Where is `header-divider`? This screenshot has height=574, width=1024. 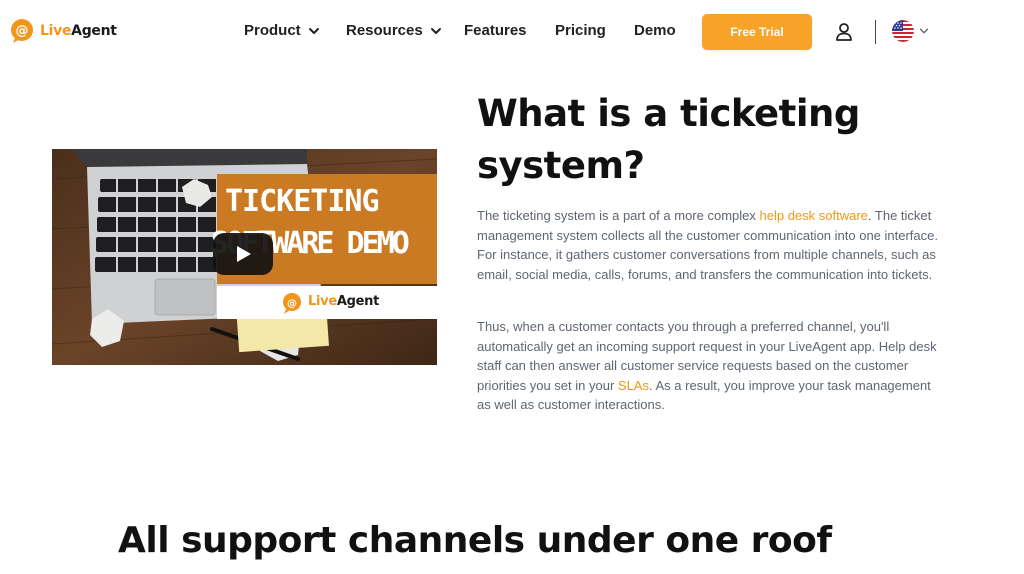
header-divider is located at coordinates (875, 32).